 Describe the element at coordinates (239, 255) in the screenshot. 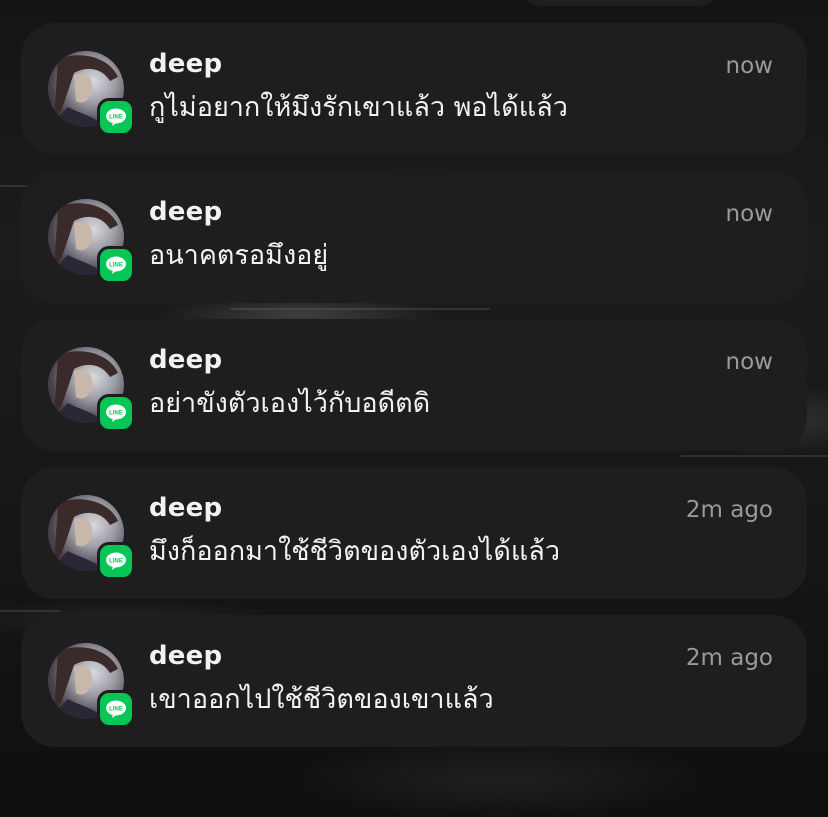

I see `notification-message: อนาคตรอมึงอยู่` at that location.